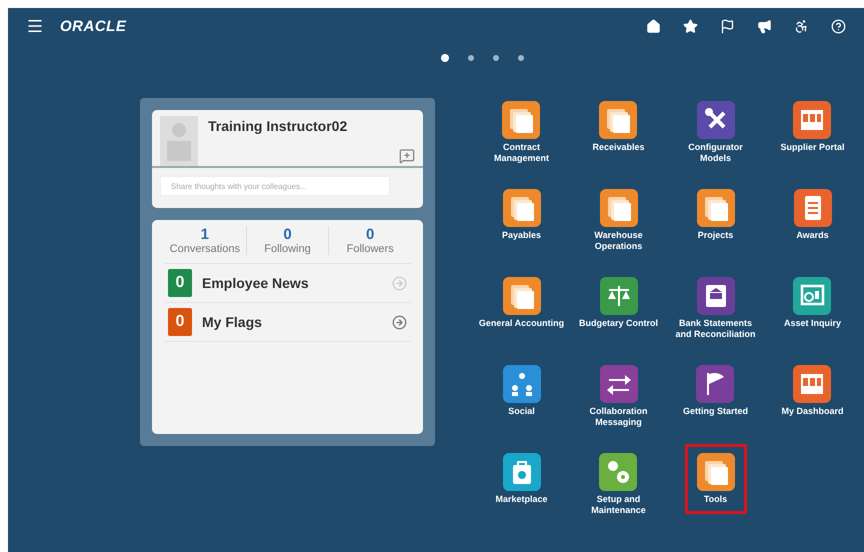 Image resolution: width=864 pixels, height=552 pixels. Describe the element at coordinates (287, 249) in the screenshot. I see `stat-label: Following` at that location.